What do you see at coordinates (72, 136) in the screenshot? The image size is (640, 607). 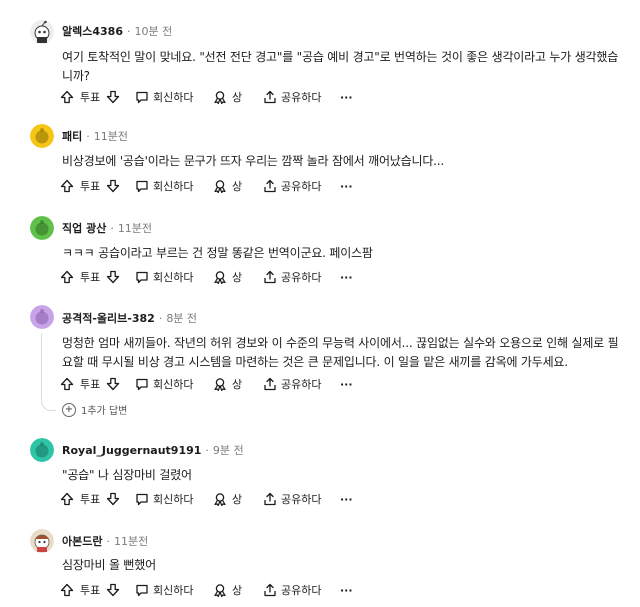 I see `username: 패티` at bounding box center [72, 136].